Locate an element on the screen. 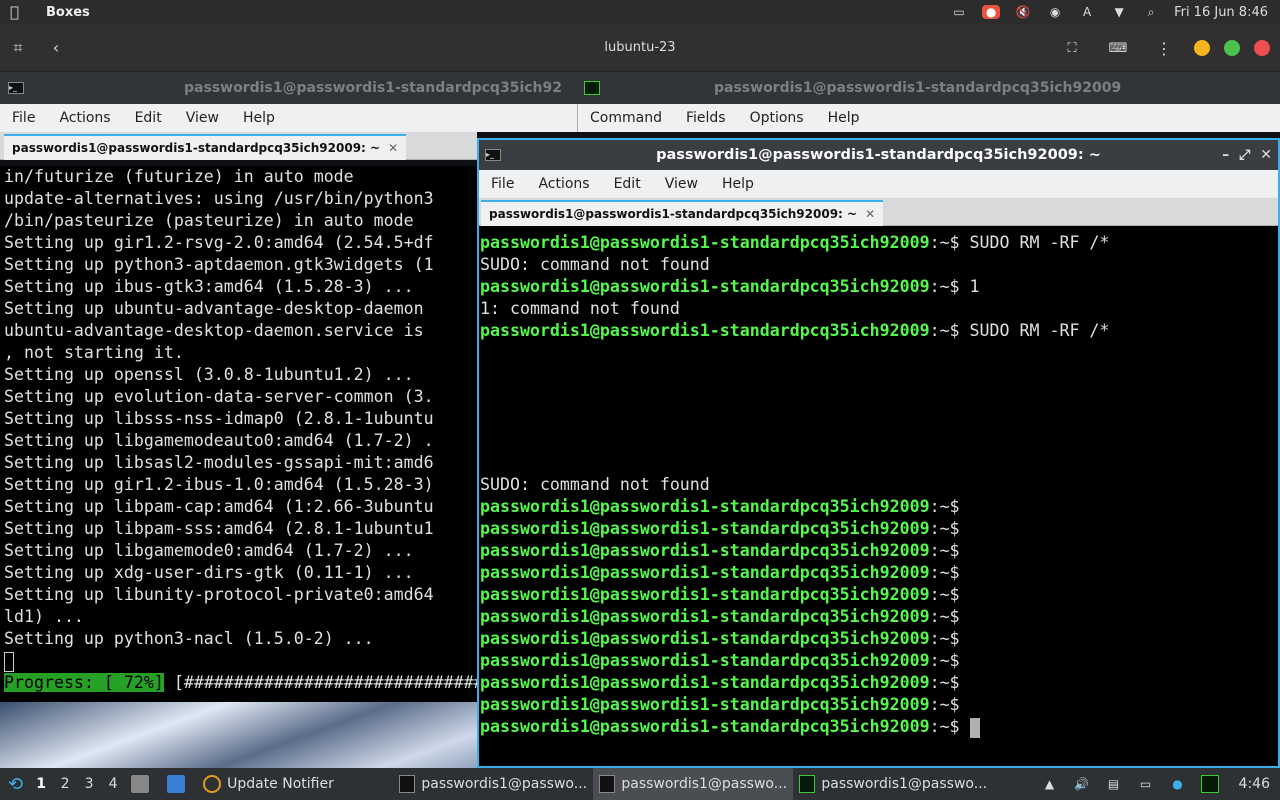  battery-icon: ▭ is located at coordinates (959, 12).